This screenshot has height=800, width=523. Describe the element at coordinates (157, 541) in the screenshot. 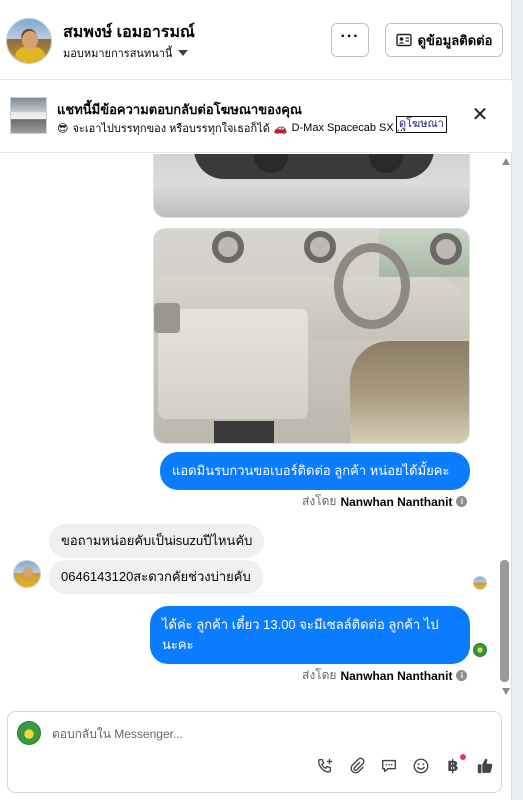

I see `incoming-message: ขอถามหน่อยคับเป็นisuzuปีไหนคับ` at that location.